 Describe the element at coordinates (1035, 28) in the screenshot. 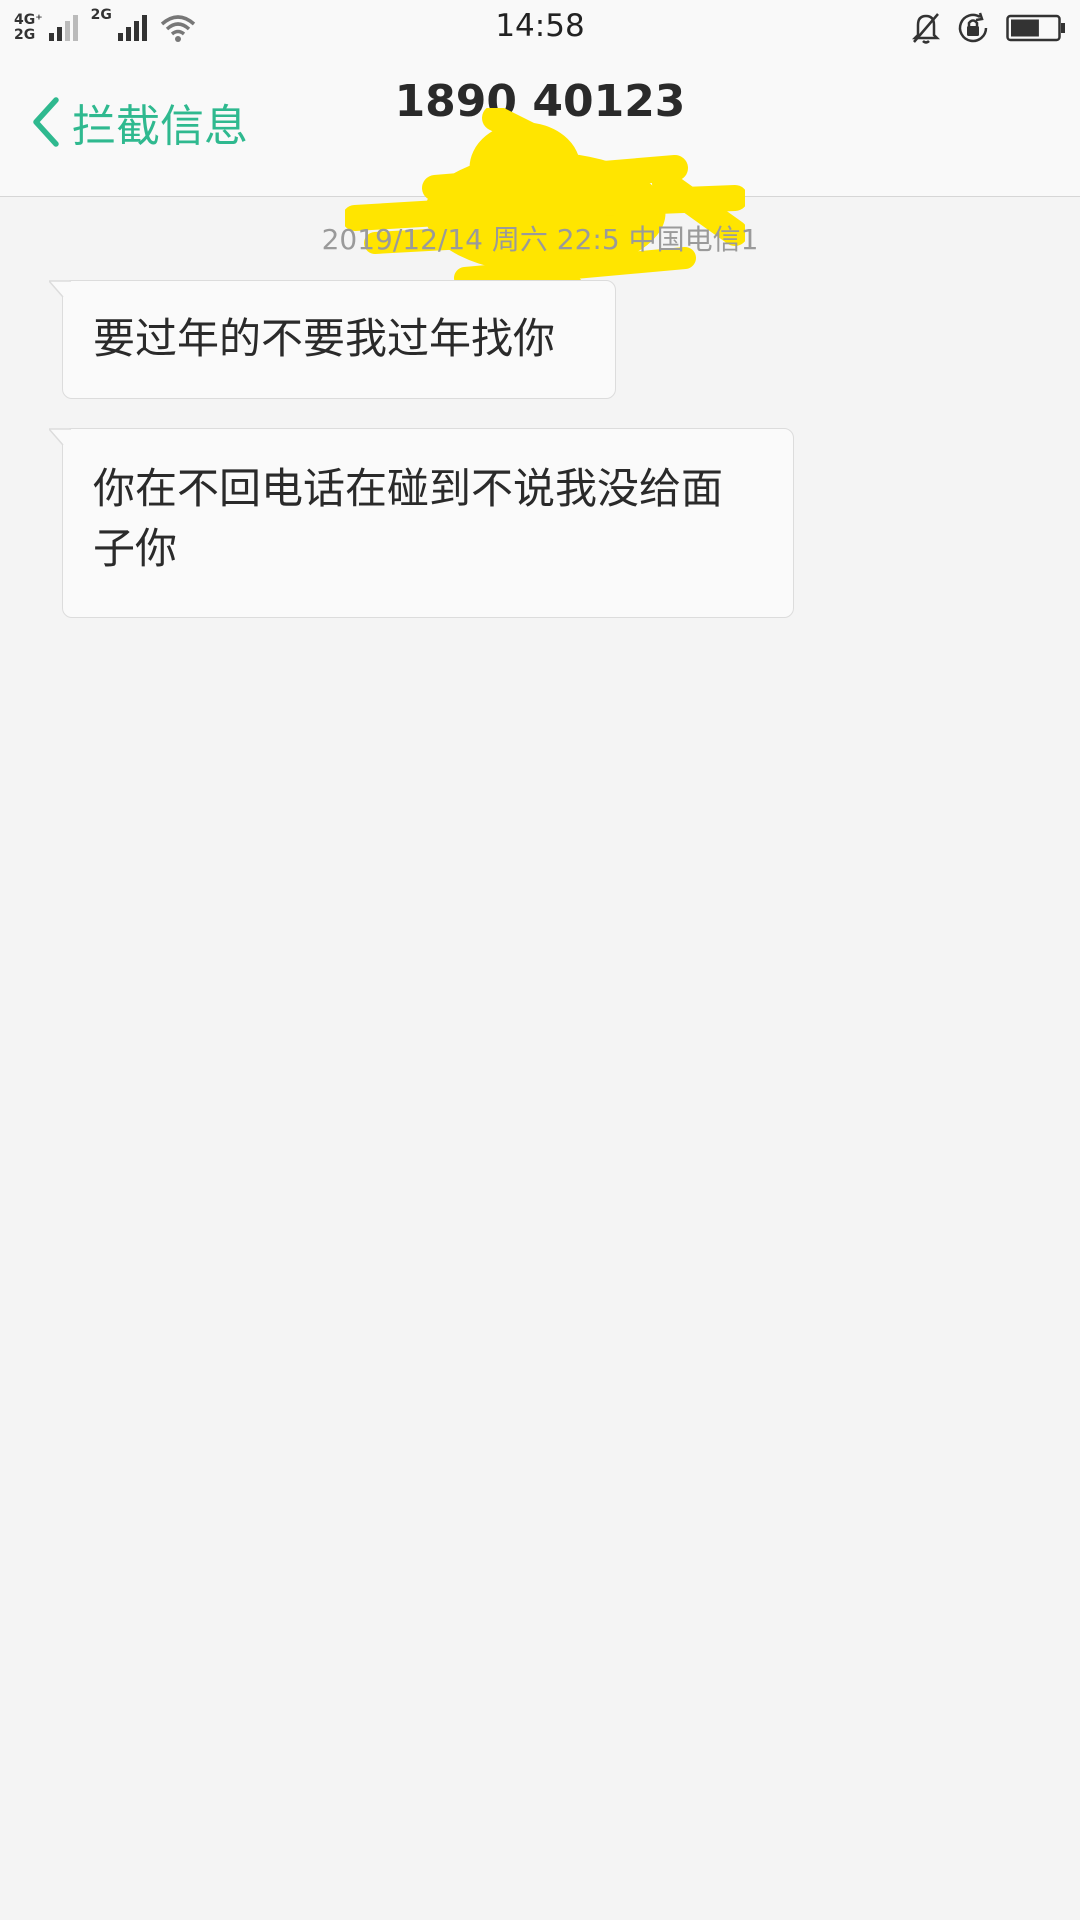

I see `battery-icon` at that location.